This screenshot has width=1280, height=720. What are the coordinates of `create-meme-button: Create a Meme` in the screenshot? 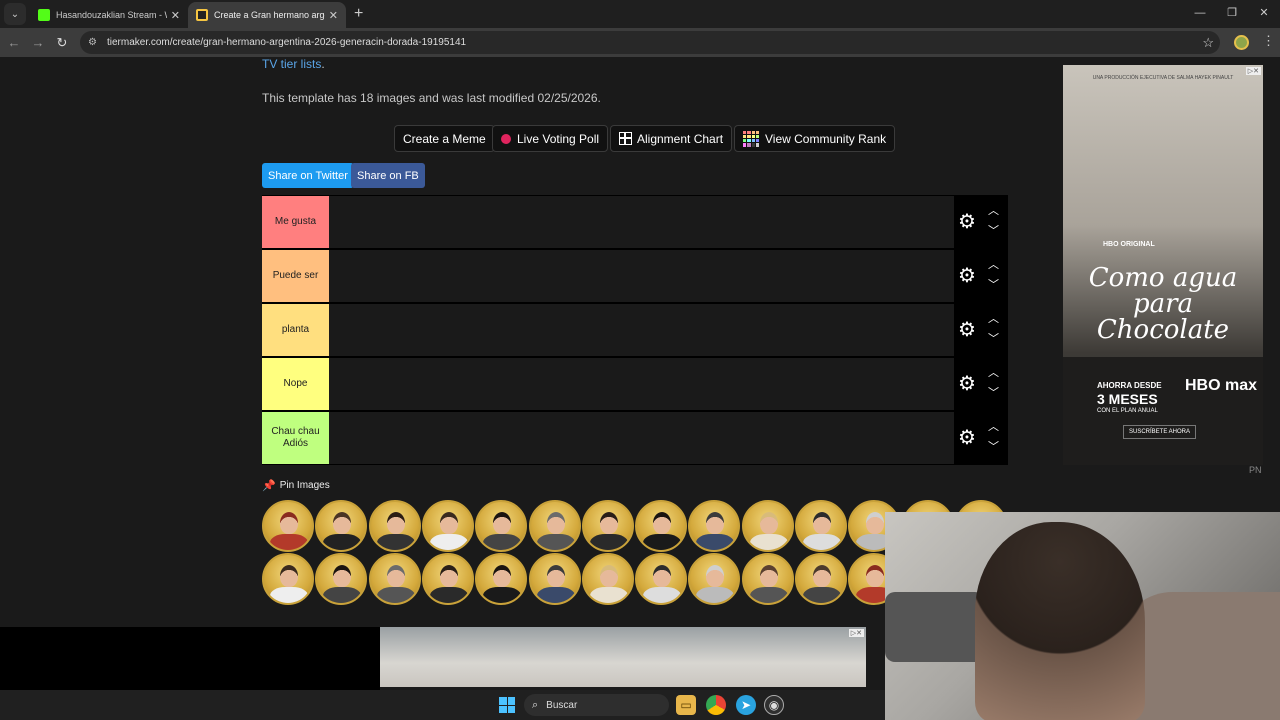 It's located at (444, 138).